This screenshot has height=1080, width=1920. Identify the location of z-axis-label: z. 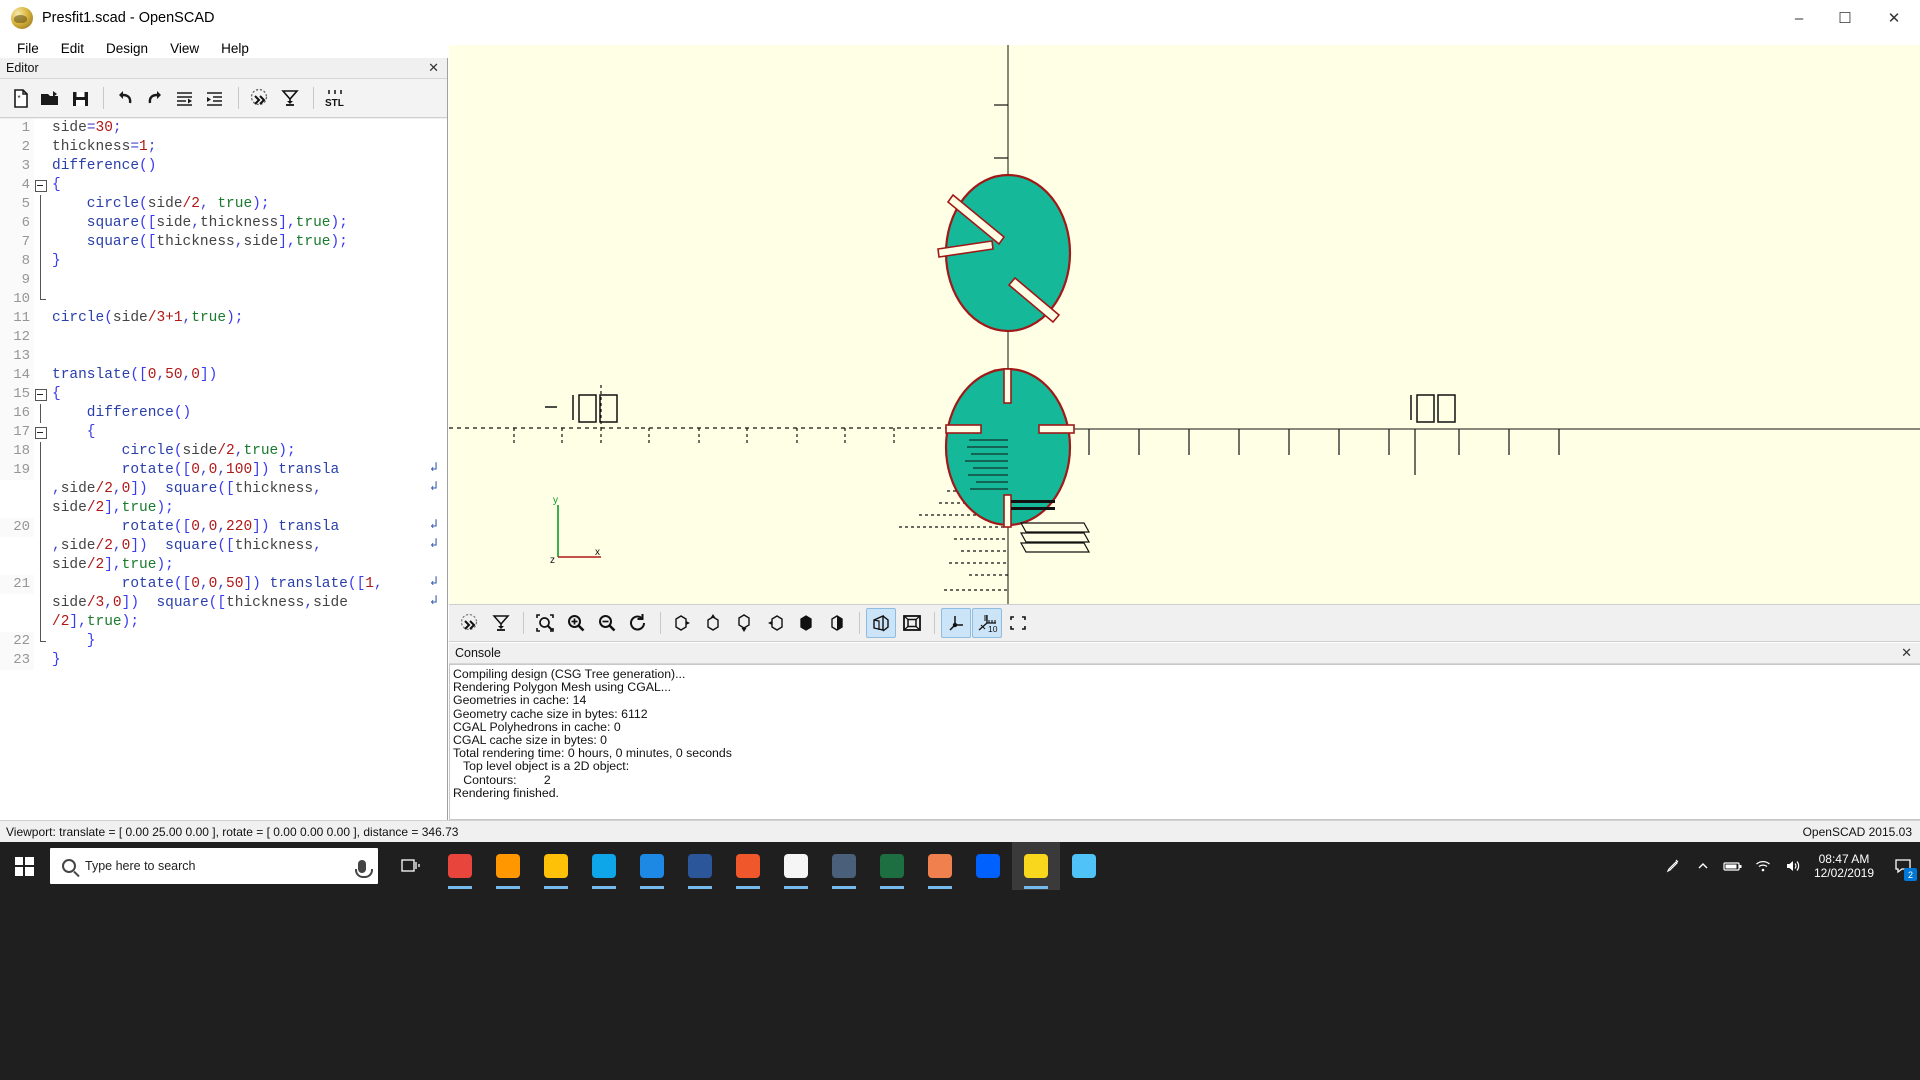
(552, 560).